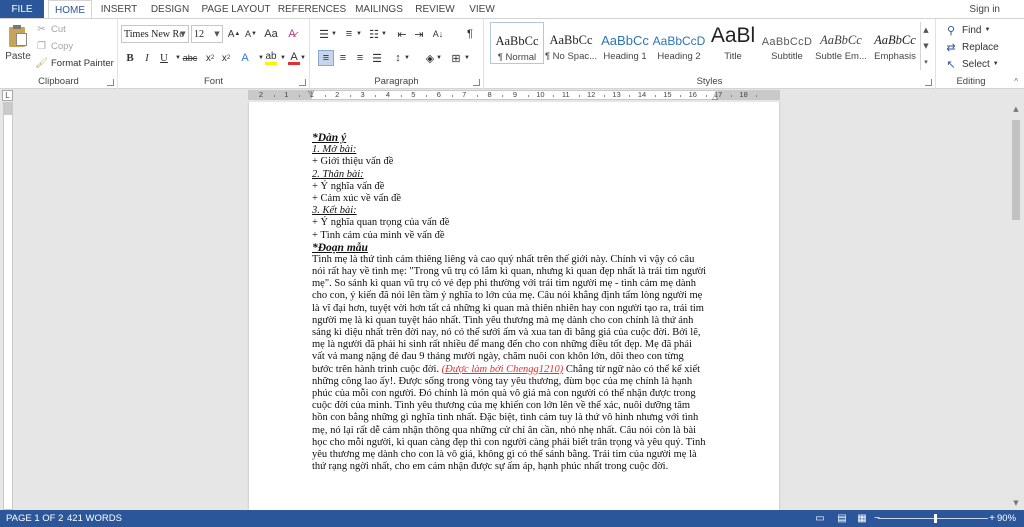 Image resolution: width=1024 pixels, height=527 pixels. I want to click on change-case-icon: Aa, so click(271, 34).